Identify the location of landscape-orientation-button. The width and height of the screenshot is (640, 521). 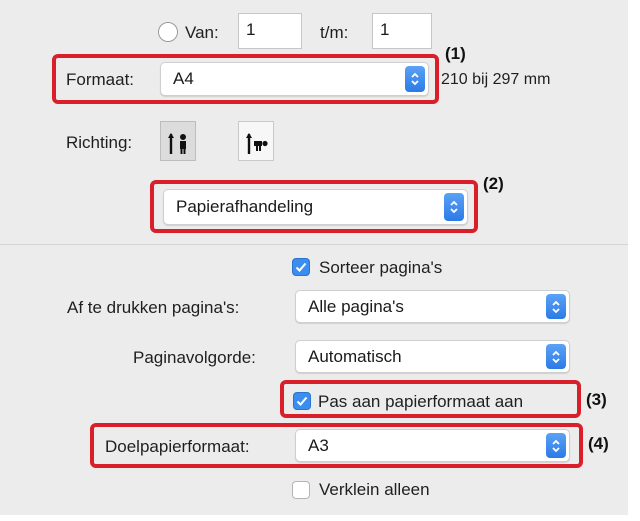
(256, 141).